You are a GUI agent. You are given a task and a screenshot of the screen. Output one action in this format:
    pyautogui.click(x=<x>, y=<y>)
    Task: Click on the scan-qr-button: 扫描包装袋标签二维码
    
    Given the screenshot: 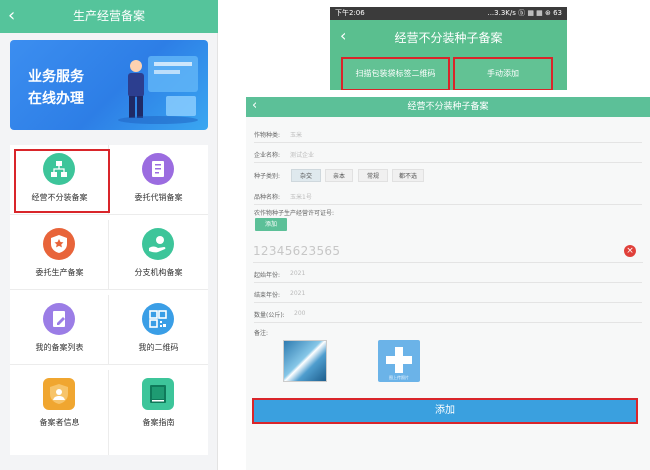 What is the action you would take?
    pyautogui.click(x=395, y=73)
    